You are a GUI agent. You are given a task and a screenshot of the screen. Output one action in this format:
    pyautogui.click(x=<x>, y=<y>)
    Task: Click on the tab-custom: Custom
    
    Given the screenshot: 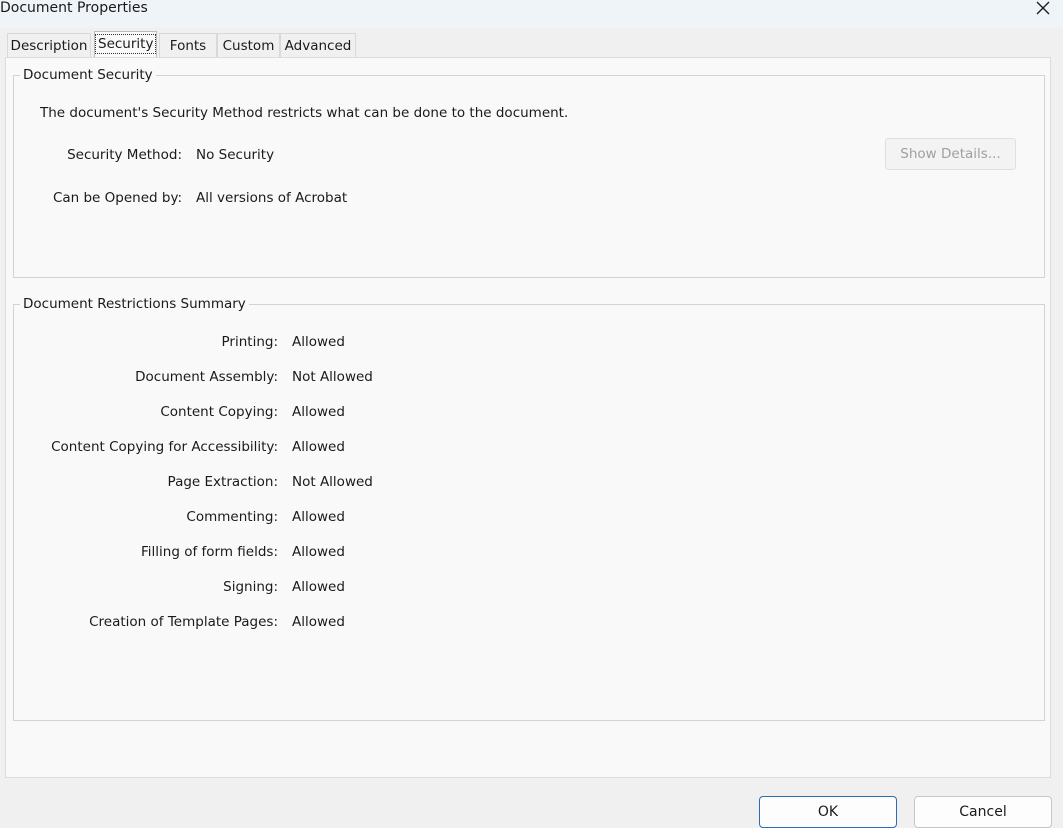 What is the action you would take?
    pyautogui.click(x=248, y=45)
    